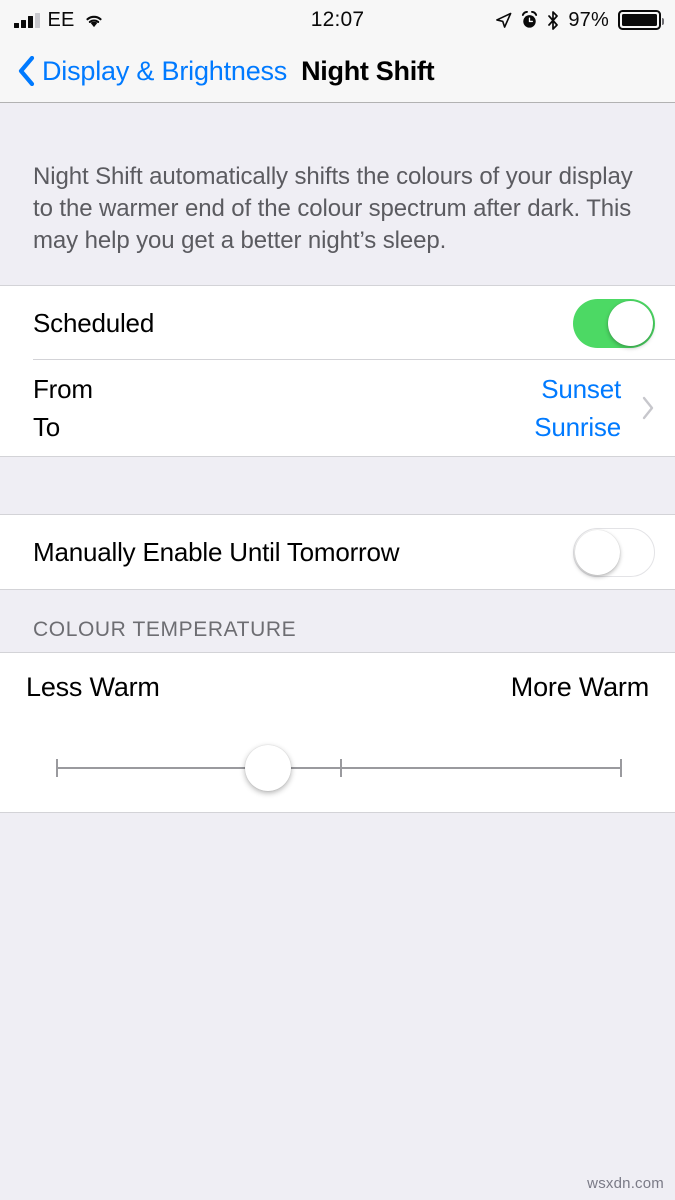 The image size is (675, 1200). I want to click on more-warm-label: More Warm, so click(579, 687).